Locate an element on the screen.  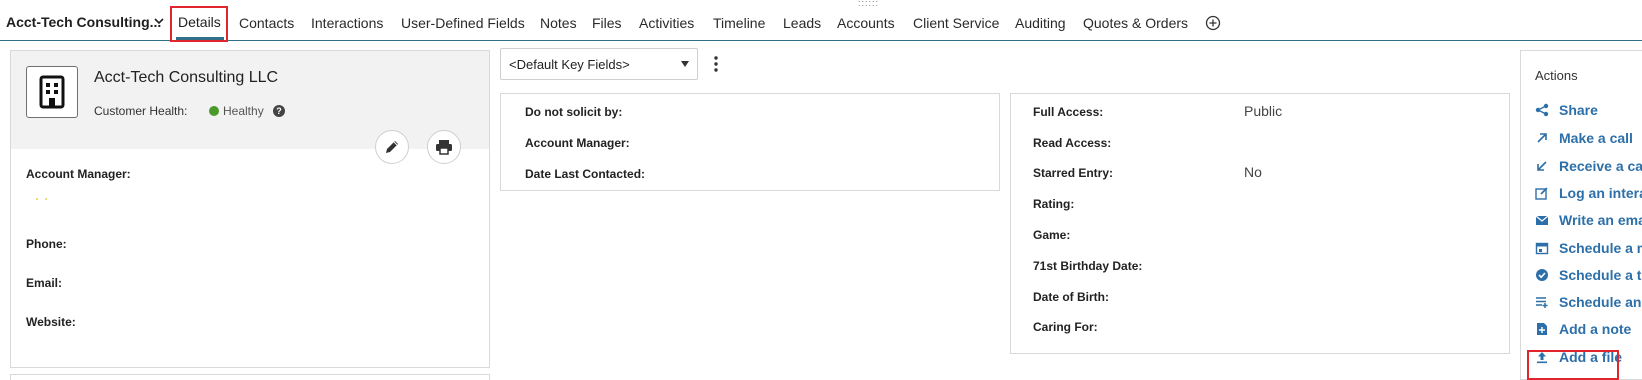
check-circle-icon is located at coordinates (1542, 275).